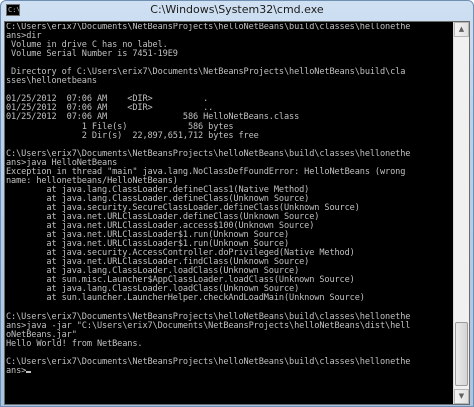 The image size is (474, 407). Describe the element at coordinates (29, 371) in the screenshot. I see `text-cursor` at that location.